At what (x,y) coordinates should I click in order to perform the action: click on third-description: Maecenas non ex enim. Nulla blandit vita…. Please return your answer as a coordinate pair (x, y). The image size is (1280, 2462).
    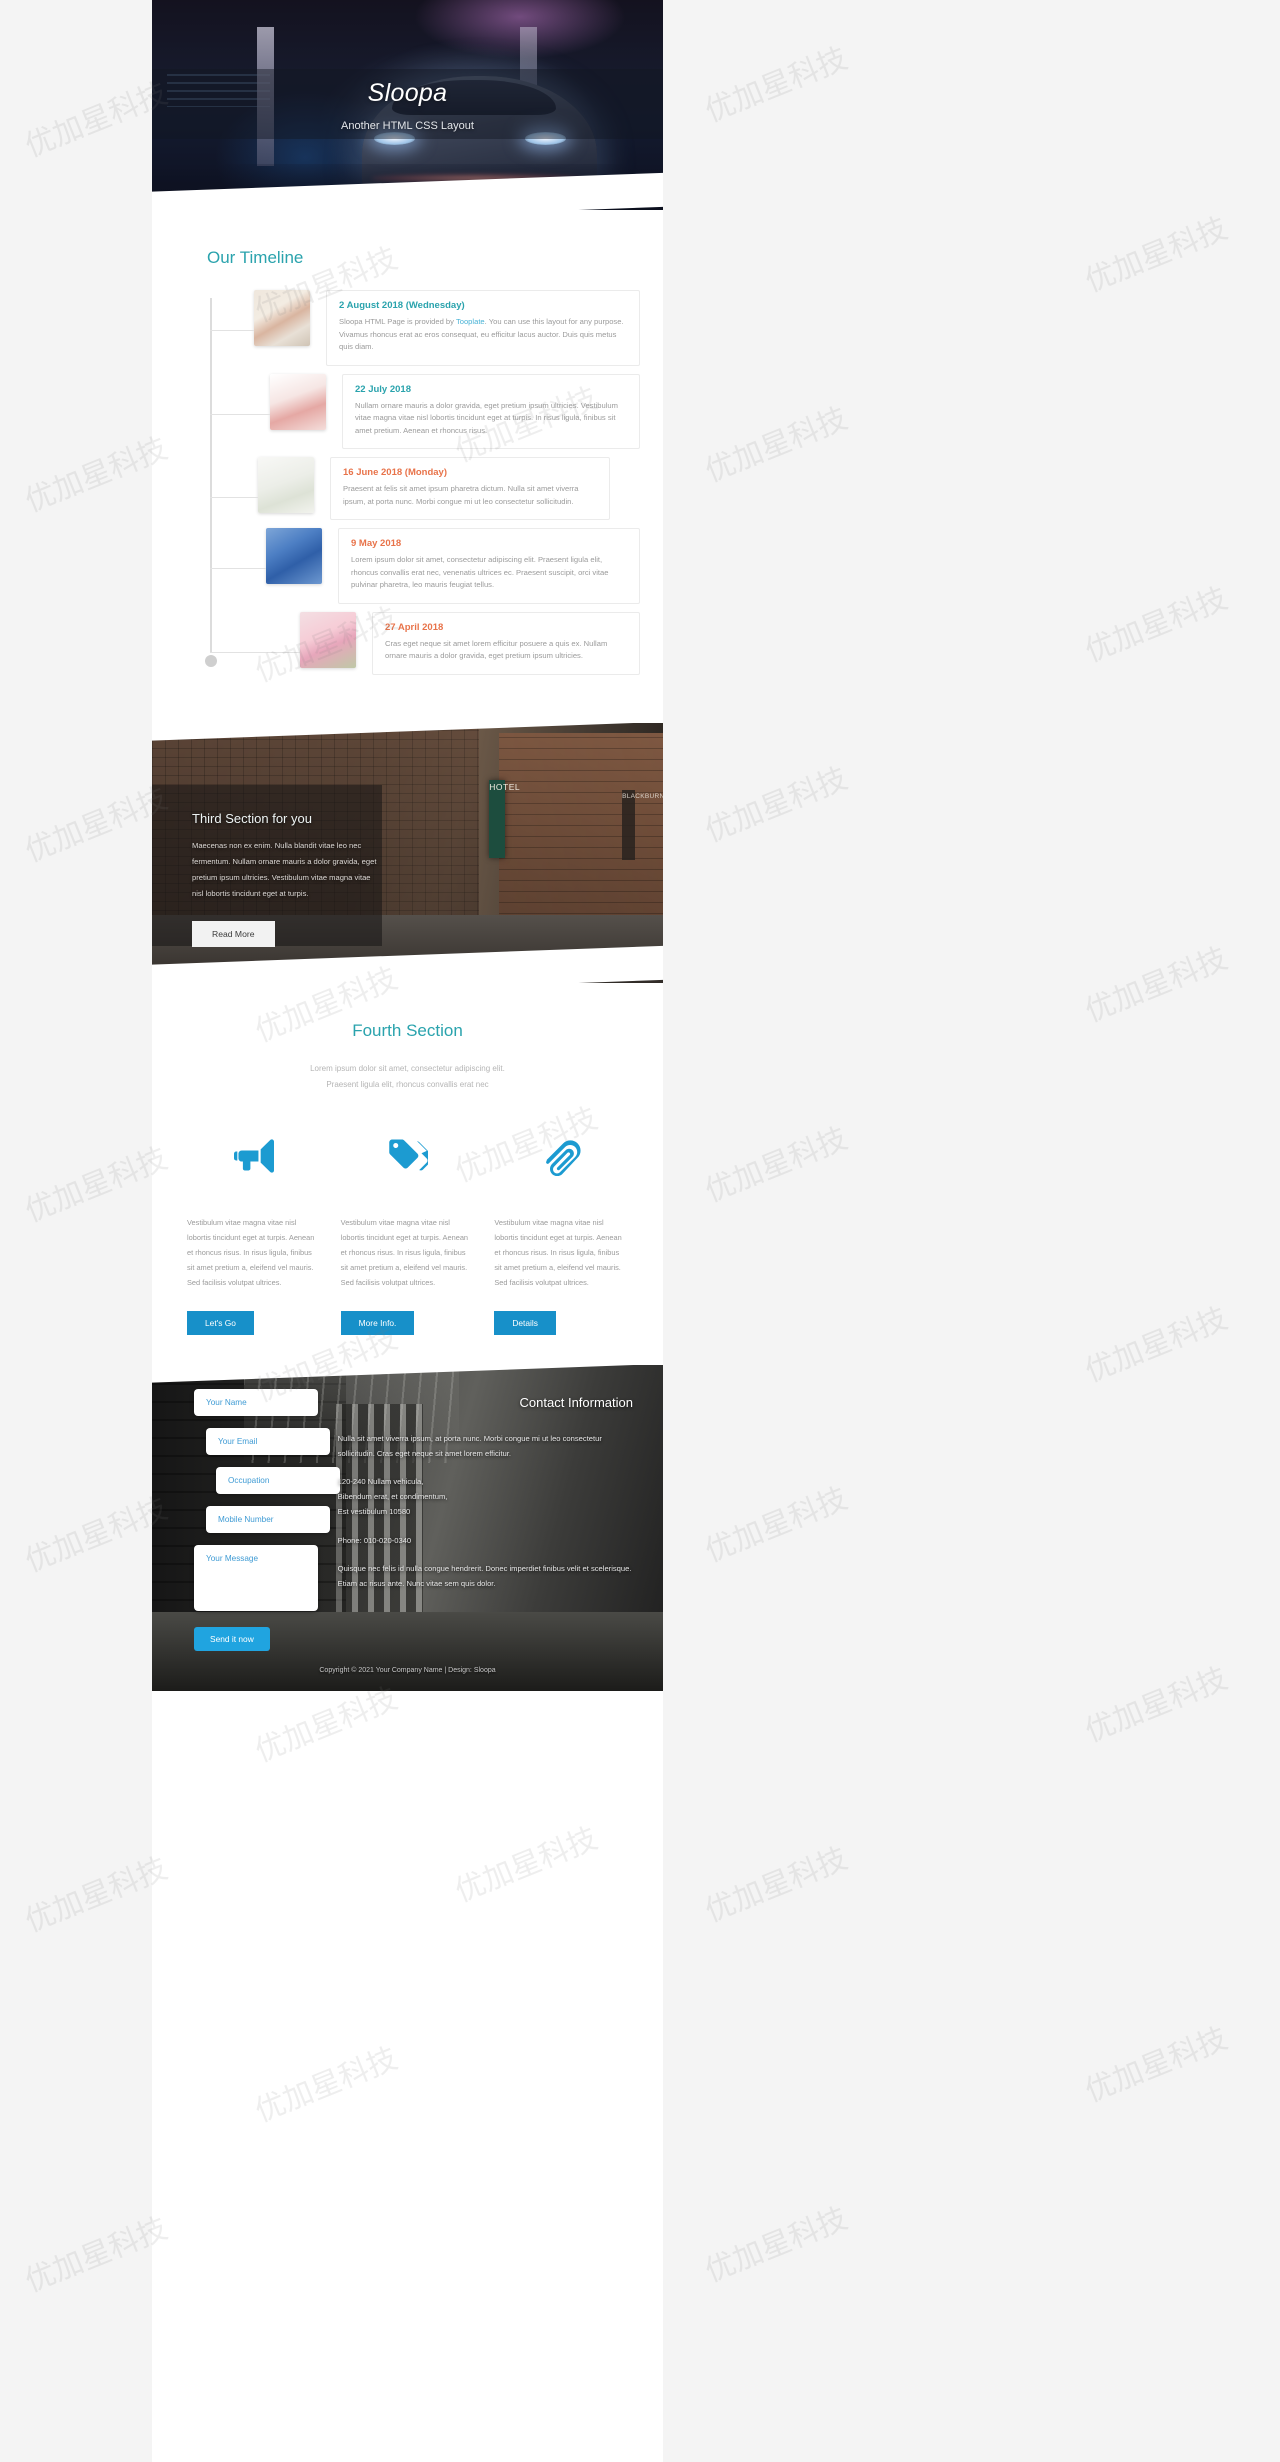
    Looking at the image, I should click on (284, 869).